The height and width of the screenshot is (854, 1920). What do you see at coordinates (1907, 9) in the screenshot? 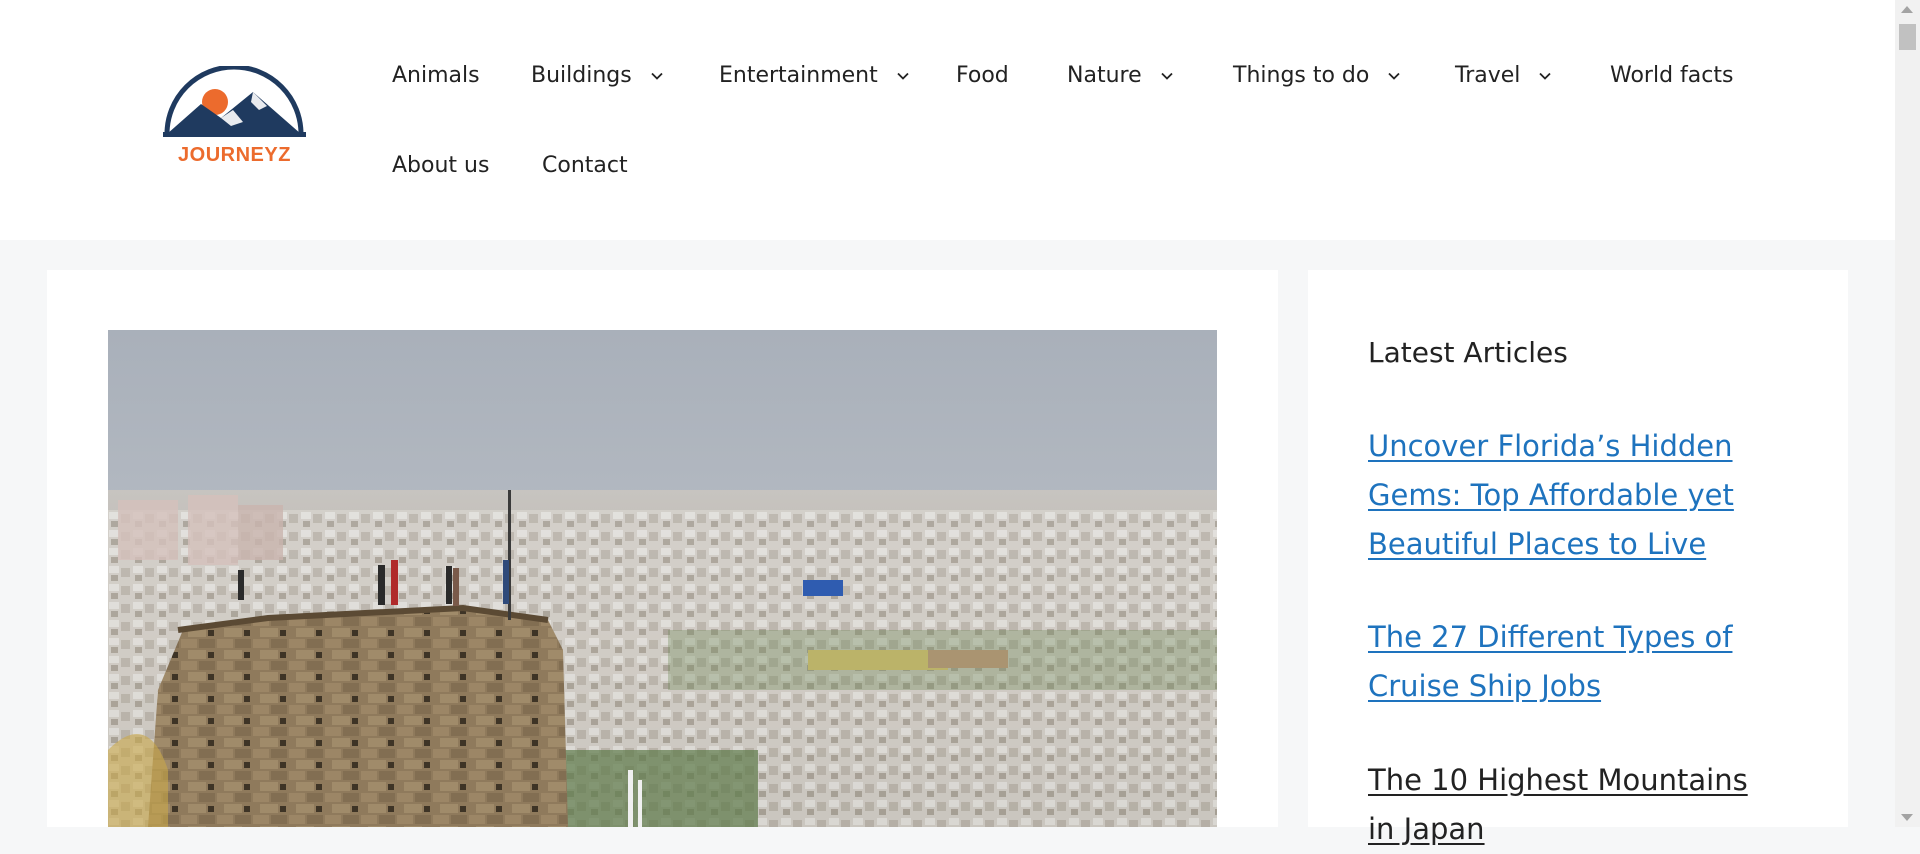
I see `scroll-up-arrow-icon` at bounding box center [1907, 9].